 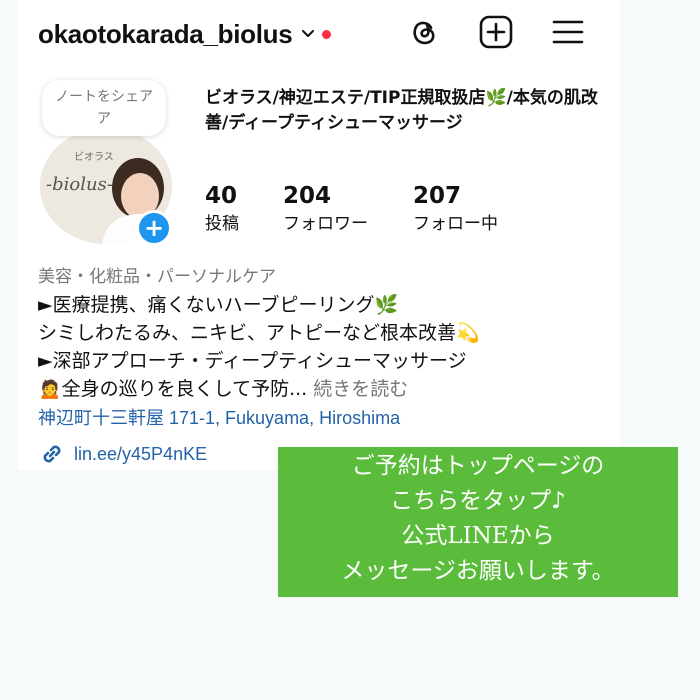 I want to click on account-switcher: okaotokarada_biolus, so click(x=185, y=34).